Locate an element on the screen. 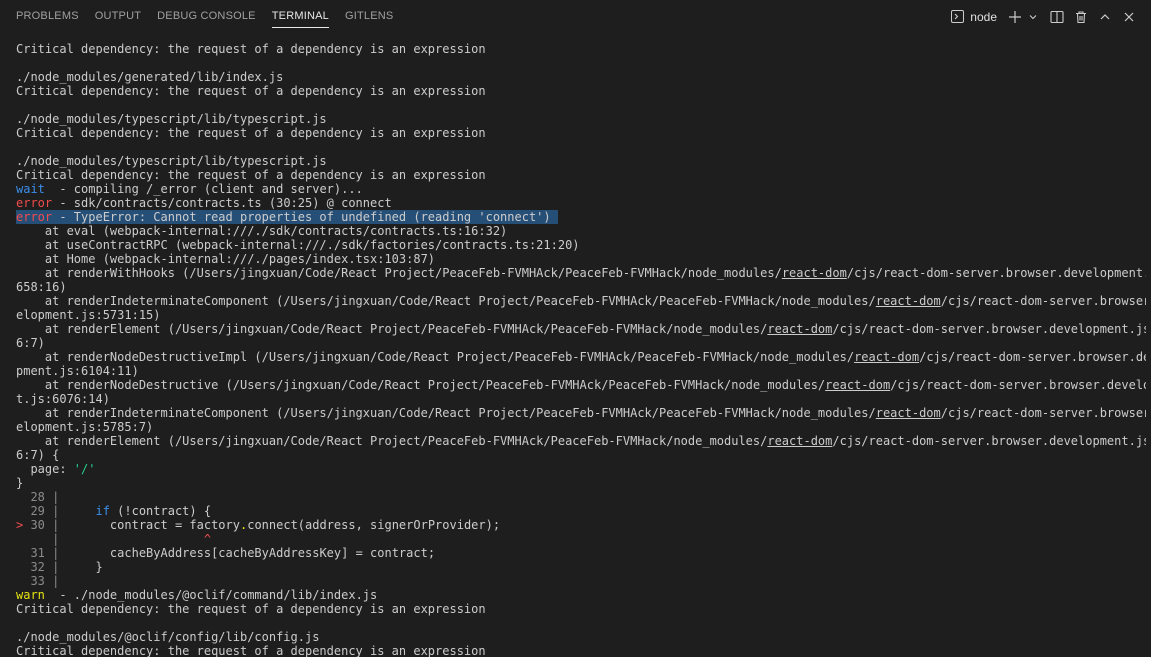 Image resolution: width=1151 pixels, height=657 pixels. line-number: 32 | is located at coordinates (38, 567).